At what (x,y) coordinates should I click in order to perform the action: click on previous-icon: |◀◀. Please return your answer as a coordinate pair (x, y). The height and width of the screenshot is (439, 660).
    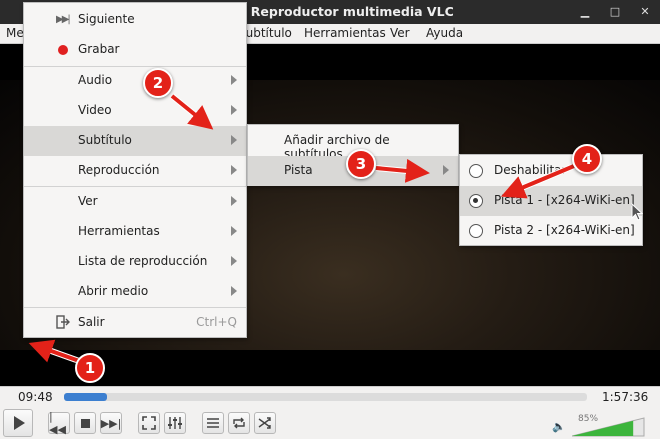
    Looking at the image, I should click on (57, 423).